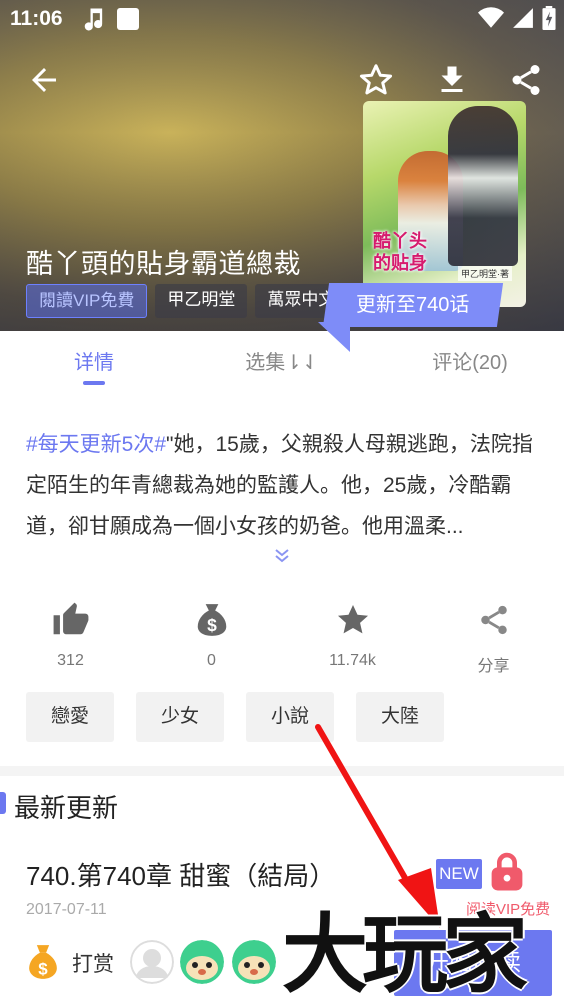 This screenshot has height=1004, width=564. Describe the element at coordinates (96, 444) in the screenshot. I see `description-hashtag: #每天更新5次#` at that location.